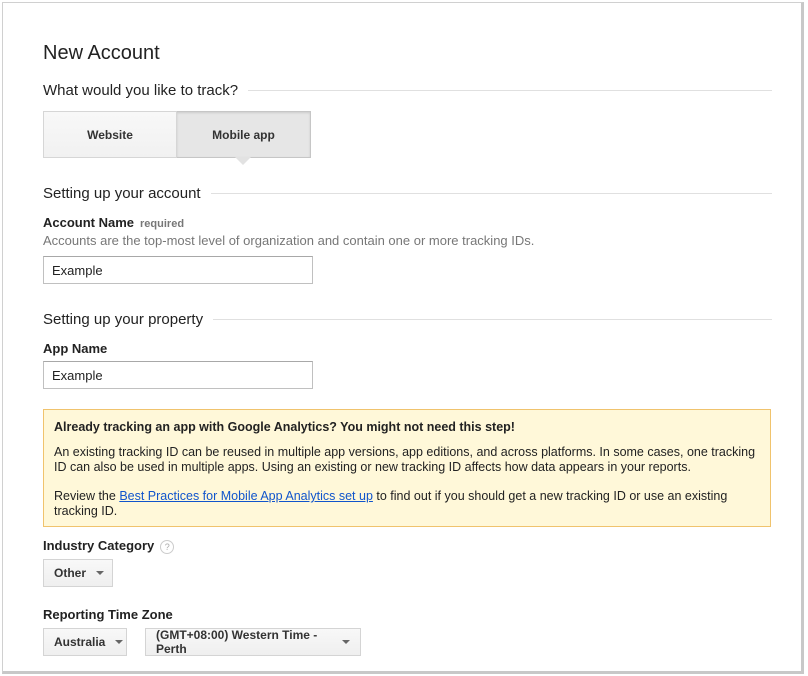  What do you see at coordinates (123, 319) in the screenshot?
I see `property-section-heading: Setting up your property` at bounding box center [123, 319].